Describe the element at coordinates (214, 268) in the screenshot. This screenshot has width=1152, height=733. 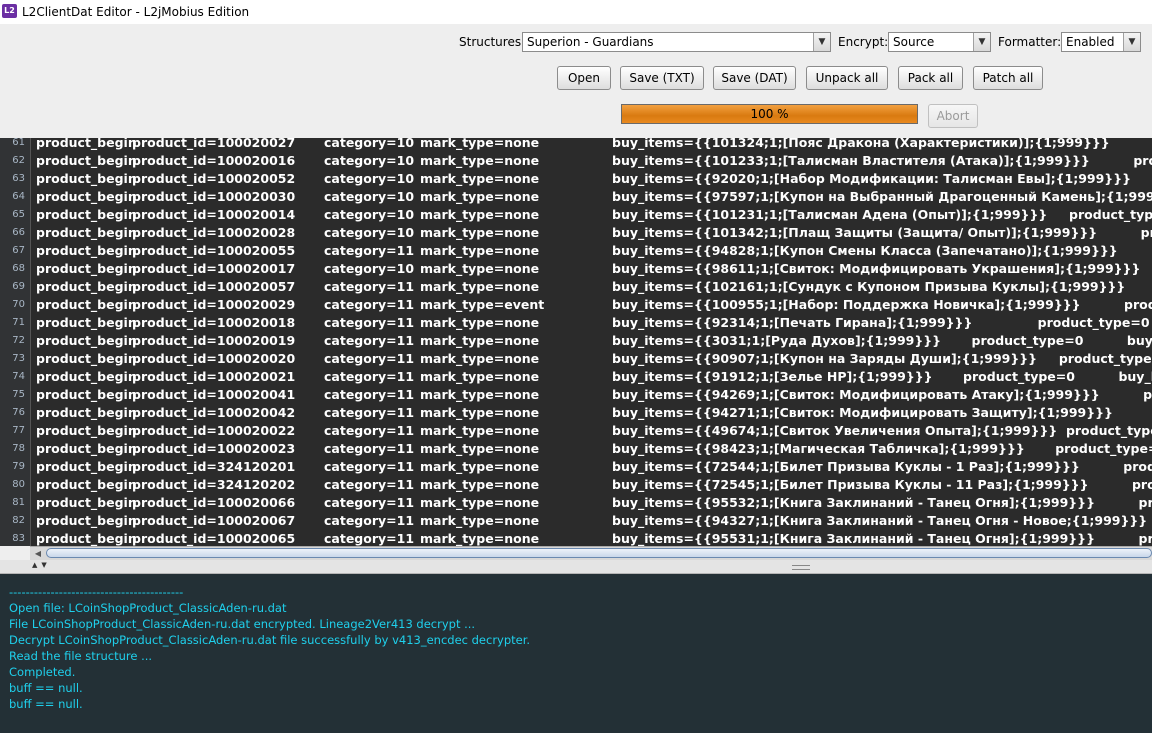
I see `code-product-id: product_id=100020017` at that location.